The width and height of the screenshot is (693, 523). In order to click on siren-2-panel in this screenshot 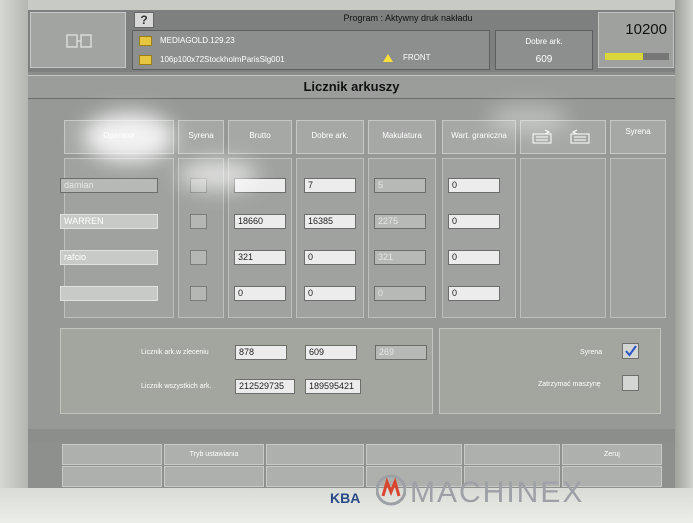, I will do `click(638, 238)`.